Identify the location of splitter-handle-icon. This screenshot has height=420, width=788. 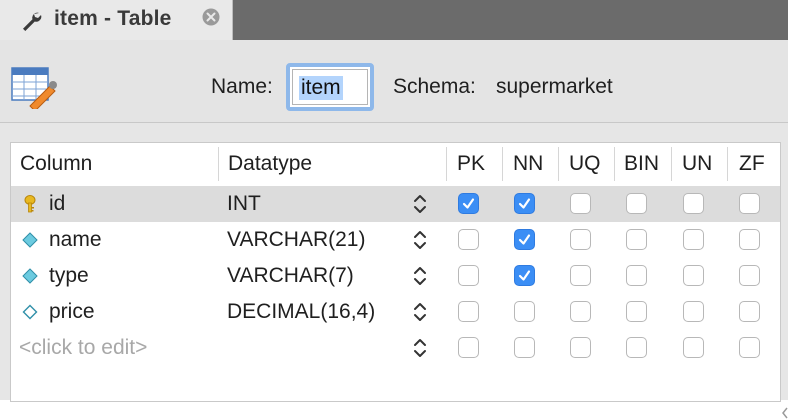
(784, 413).